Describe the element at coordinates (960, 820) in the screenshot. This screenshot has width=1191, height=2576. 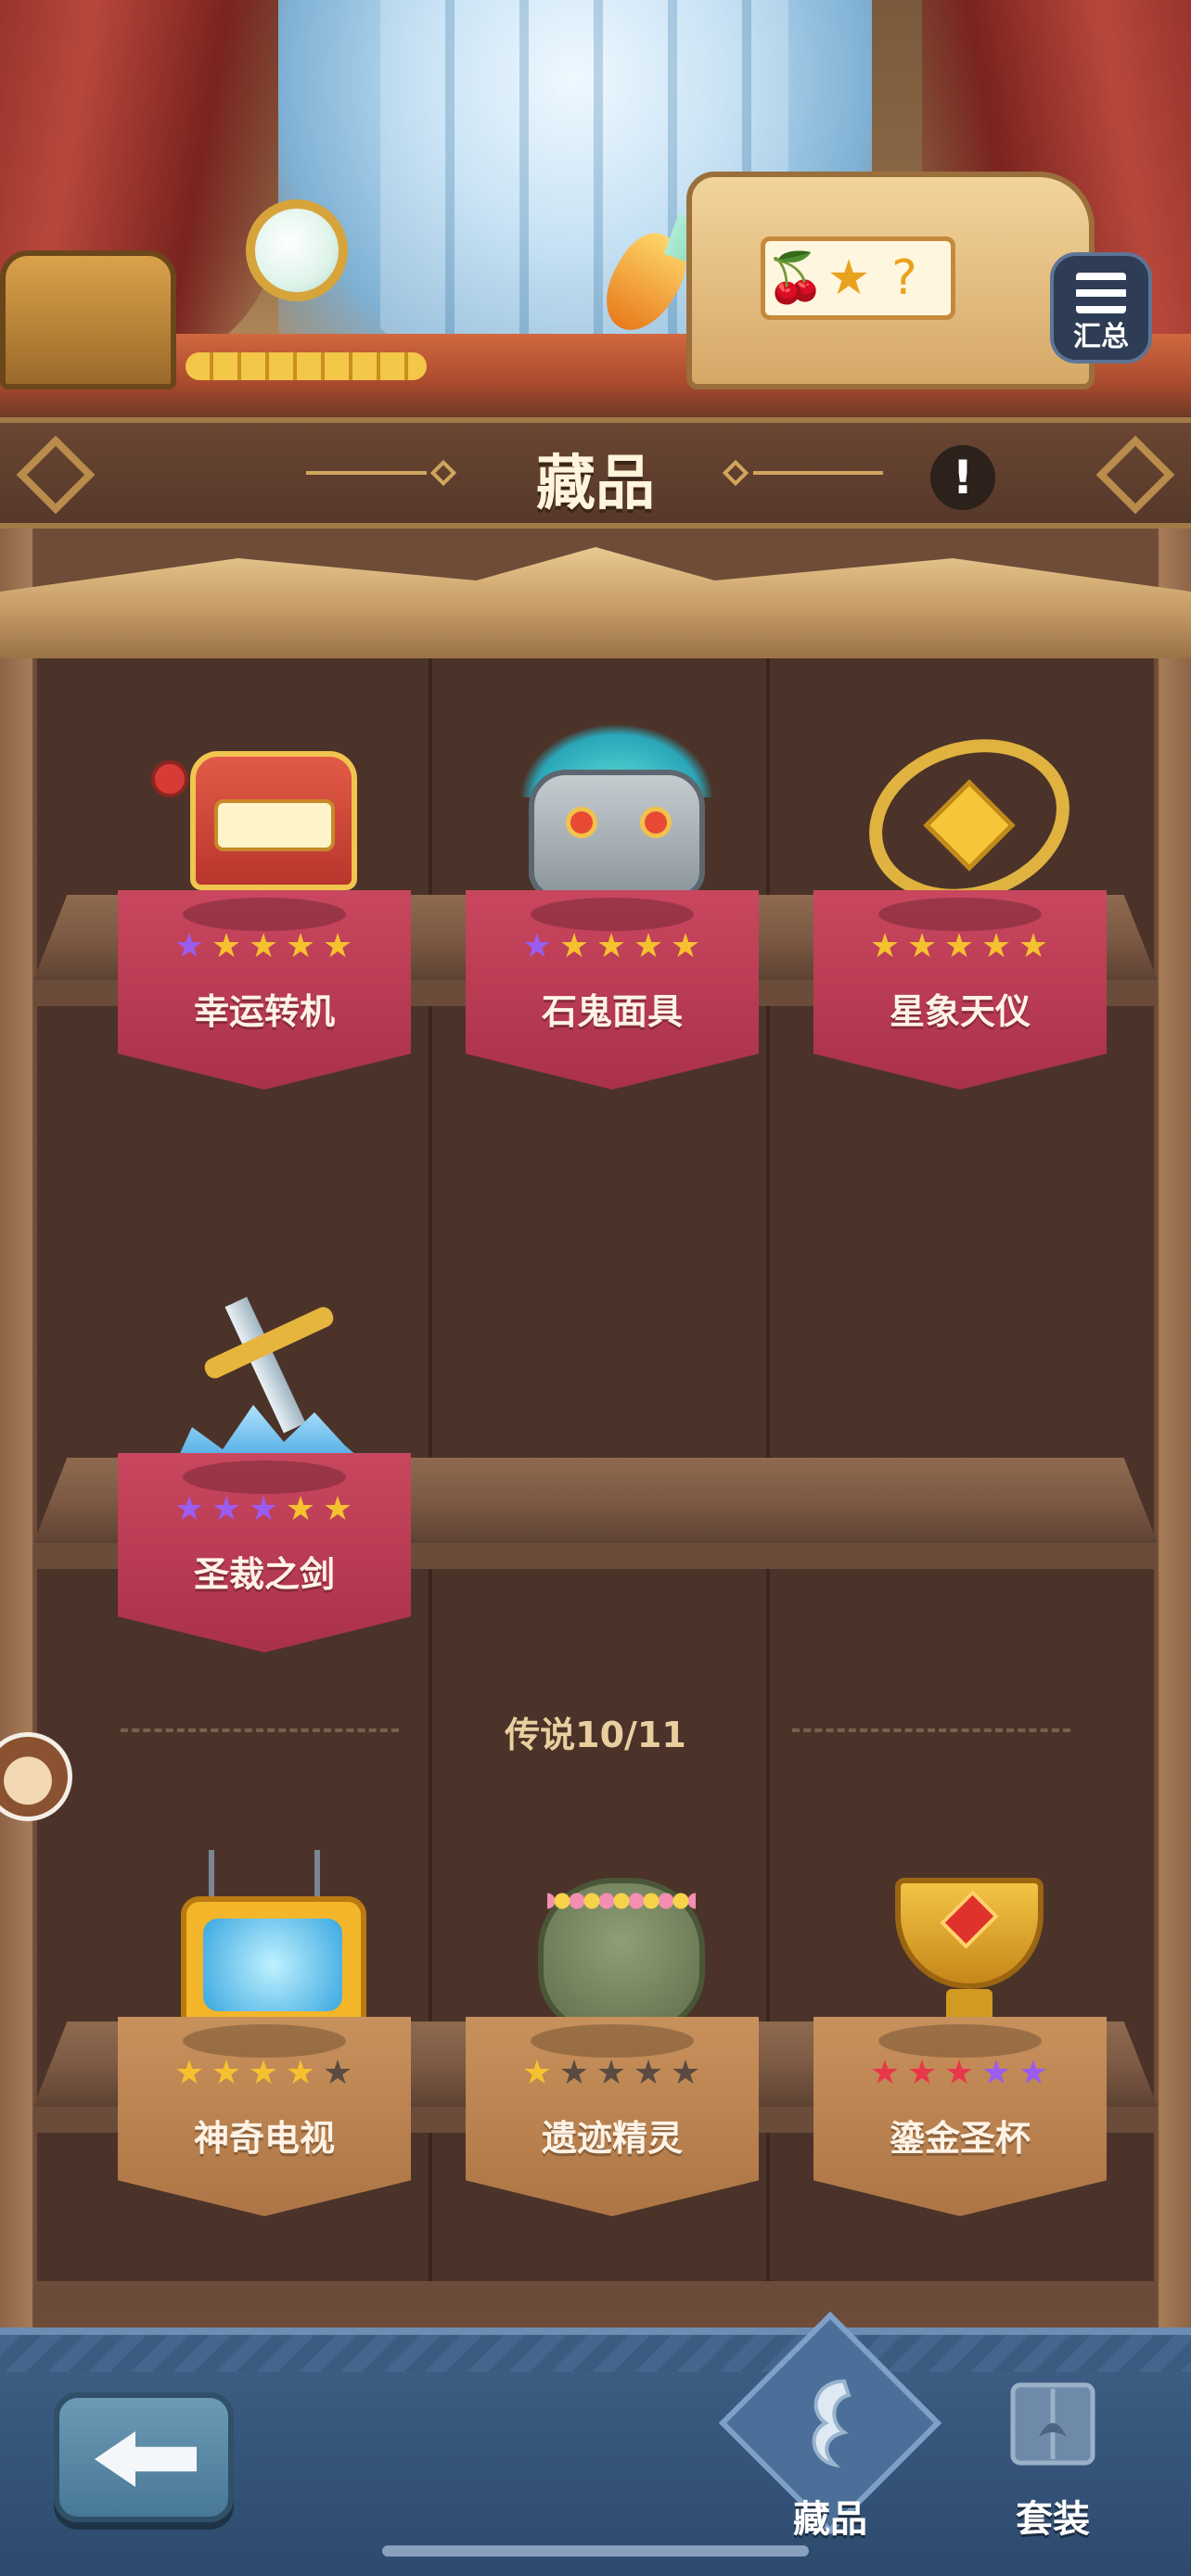
I see `astrolabe-icon` at that location.